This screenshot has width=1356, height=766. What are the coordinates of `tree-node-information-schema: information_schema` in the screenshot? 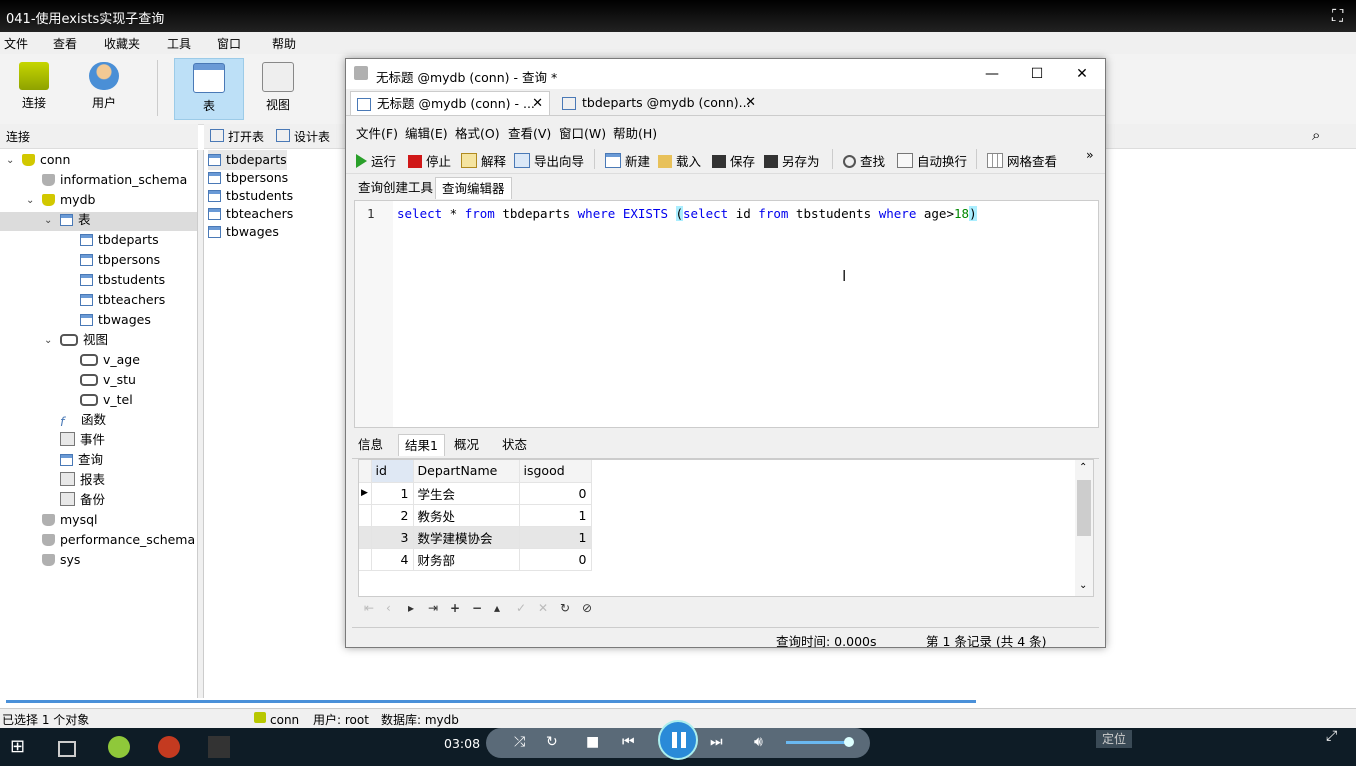 It's located at (114, 180).